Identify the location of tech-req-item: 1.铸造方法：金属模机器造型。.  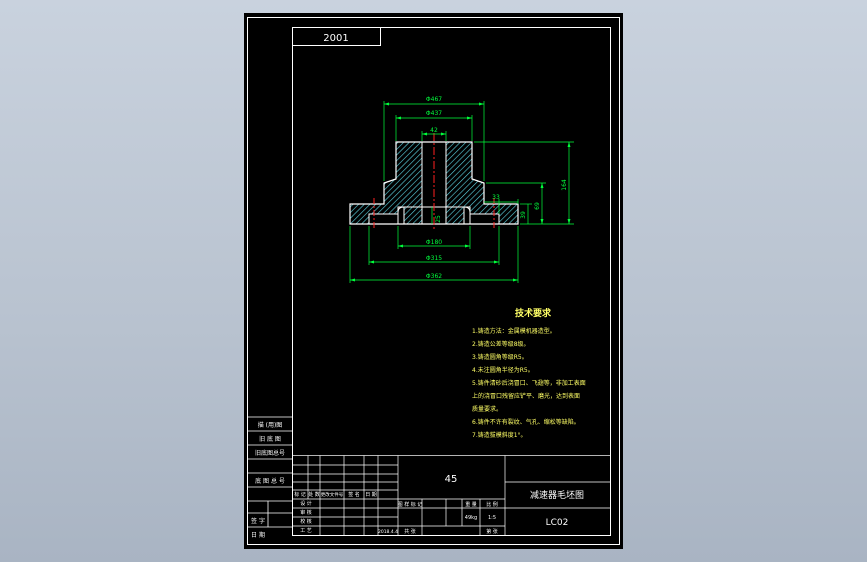
(514, 331).